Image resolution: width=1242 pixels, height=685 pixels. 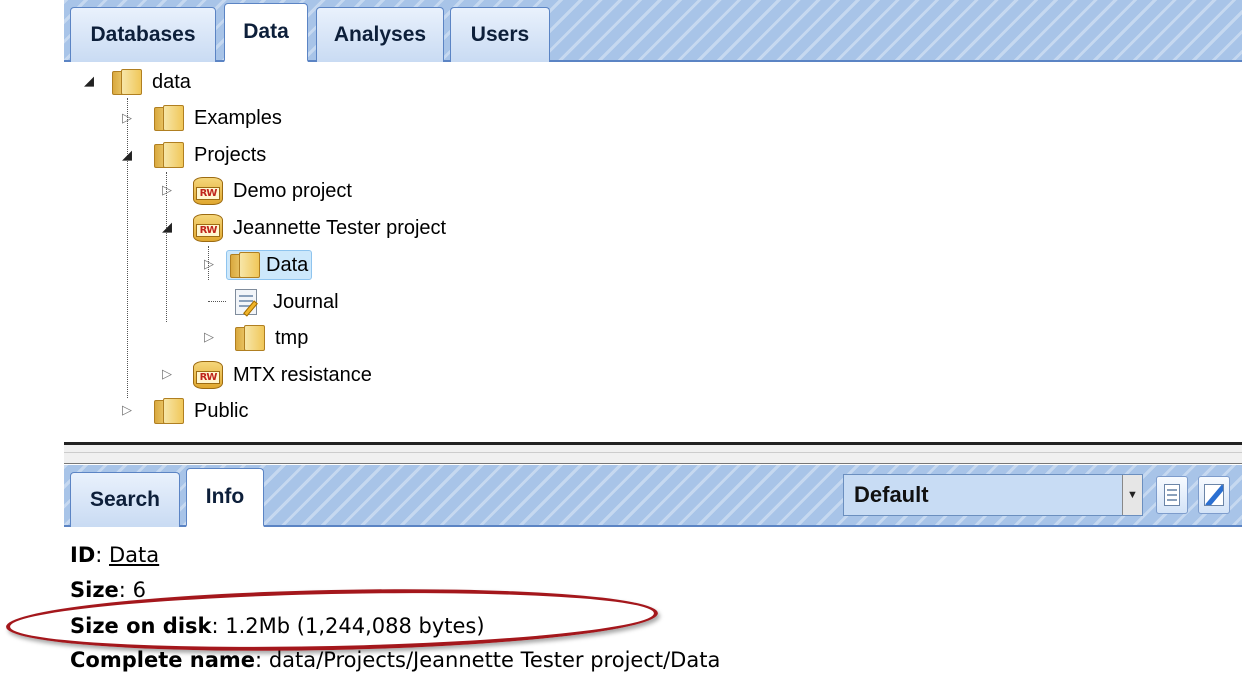 What do you see at coordinates (238, 117) in the screenshot?
I see `tree-node-label: Examples` at bounding box center [238, 117].